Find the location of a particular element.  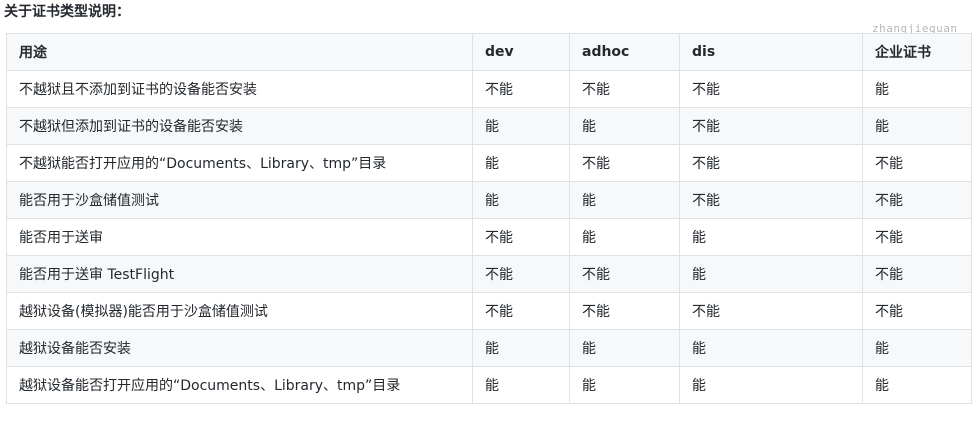

cell-usage: 能否用于送审 TestFlight is located at coordinates (239, 274).